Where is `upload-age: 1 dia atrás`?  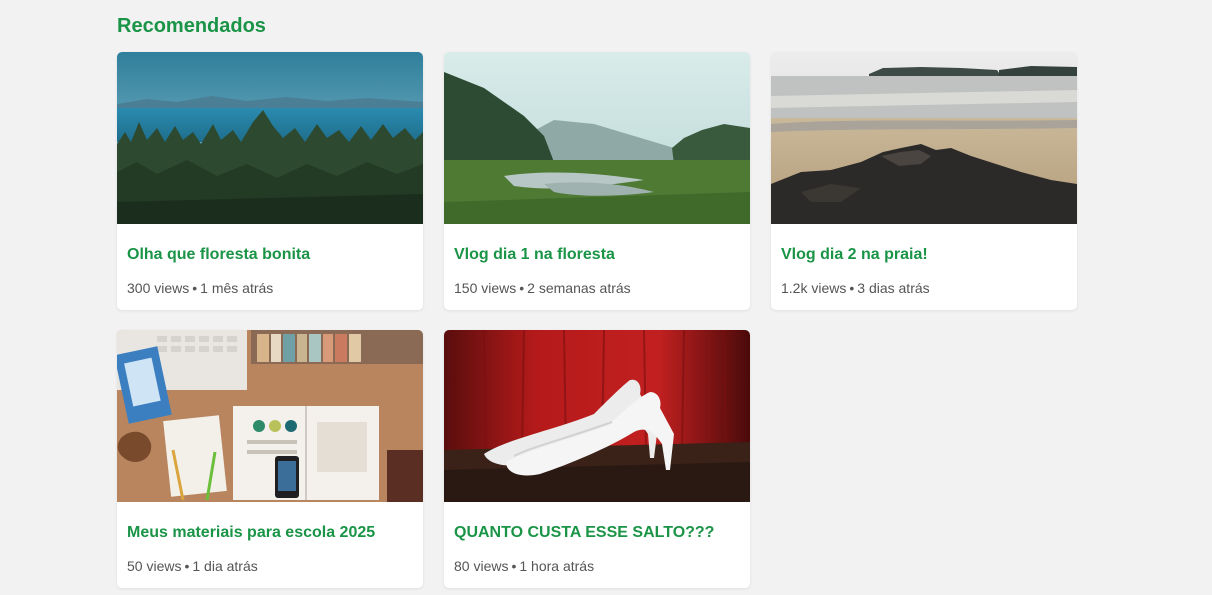
upload-age: 1 dia atrás is located at coordinates (225, 566).